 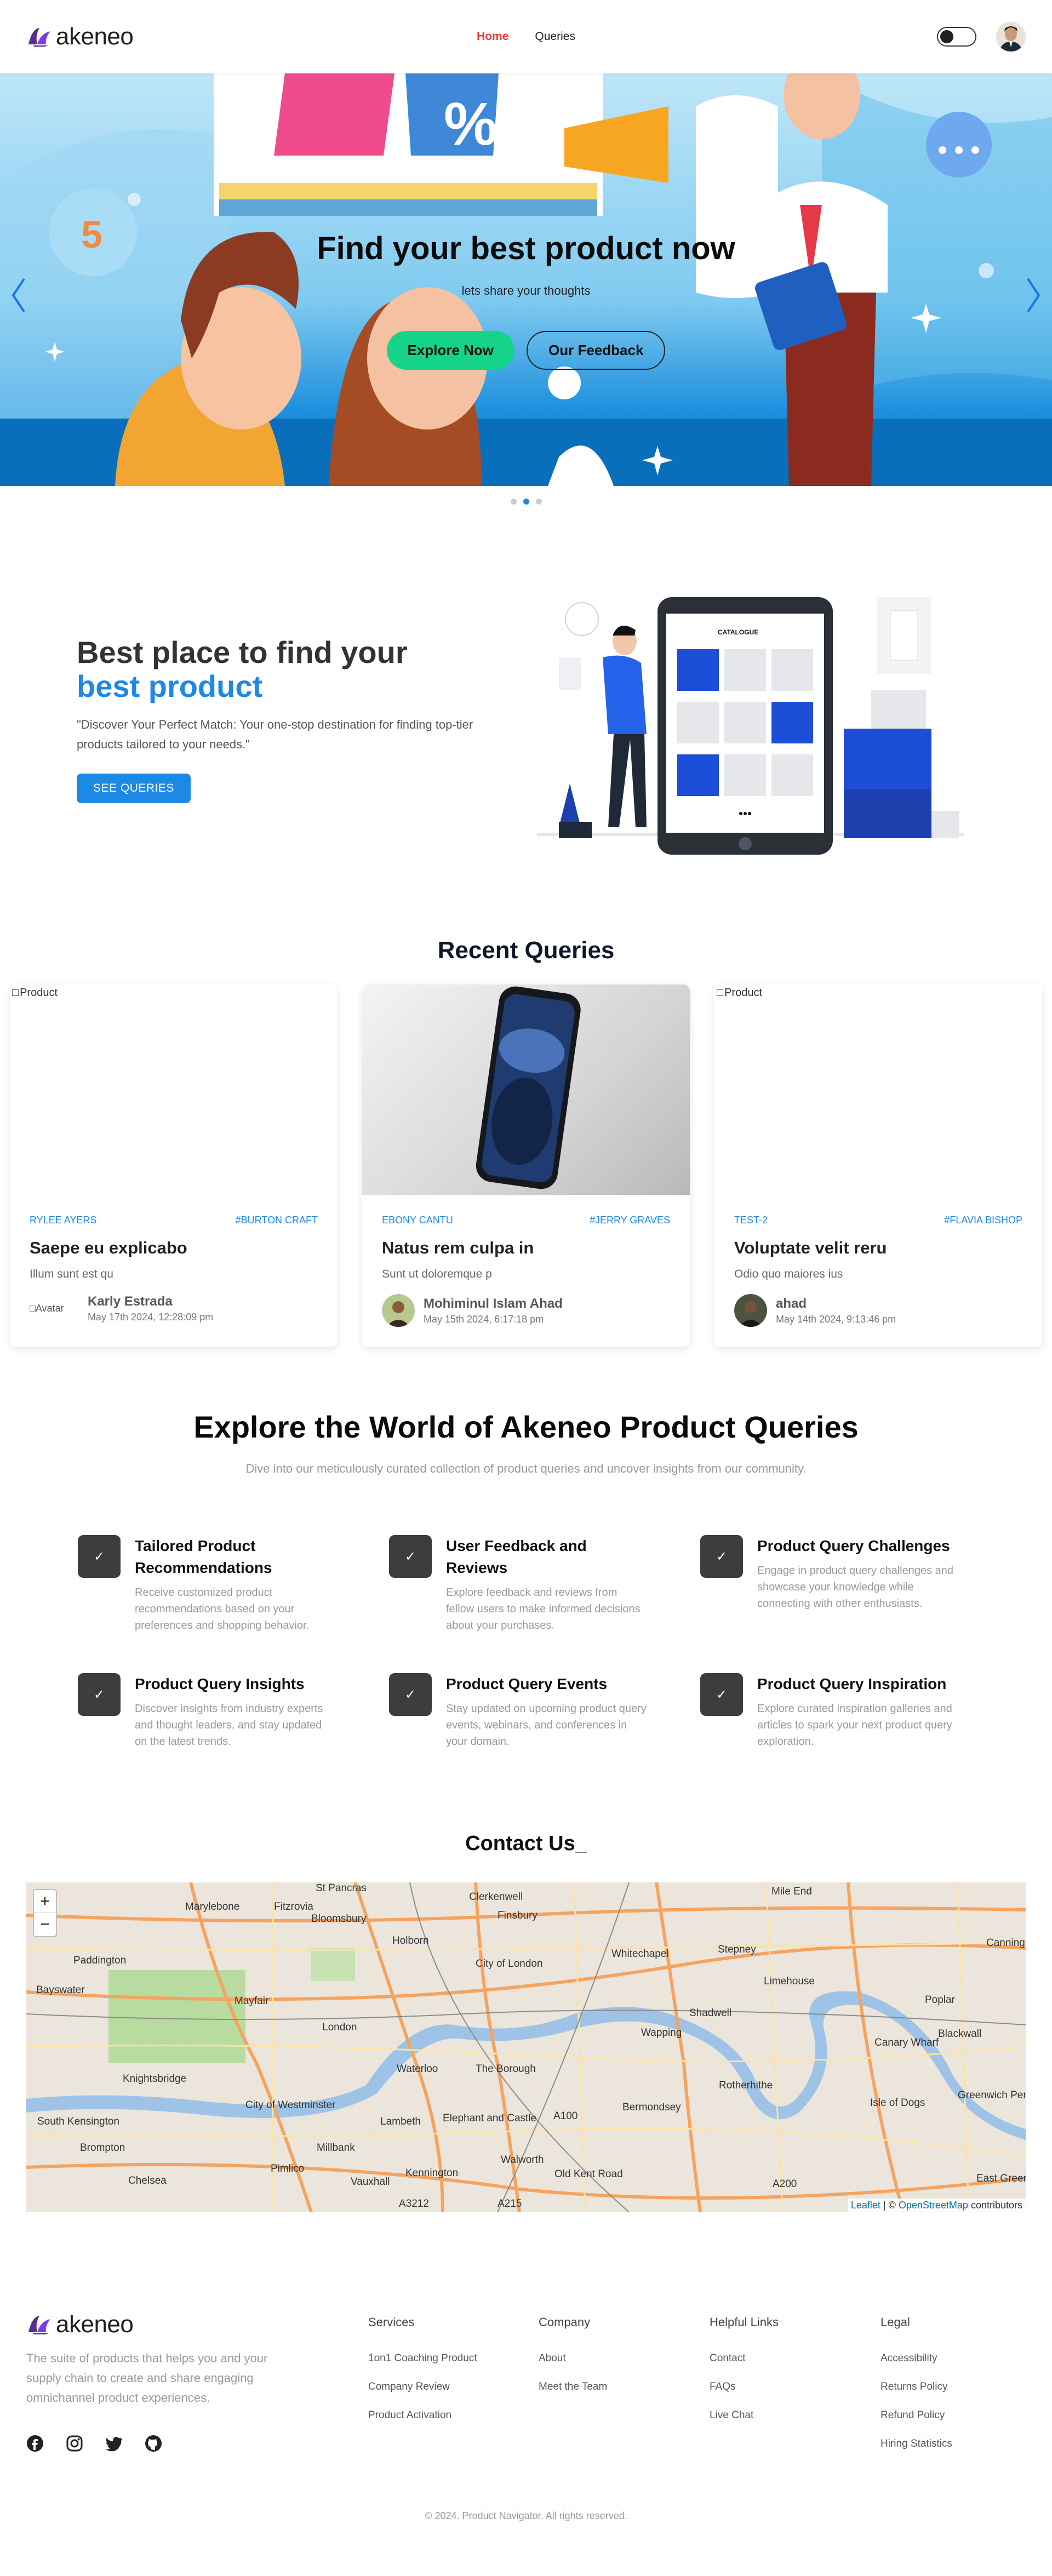 I want to click on card-title: Saepe eu explicabo, so click(x=174, y=1248).